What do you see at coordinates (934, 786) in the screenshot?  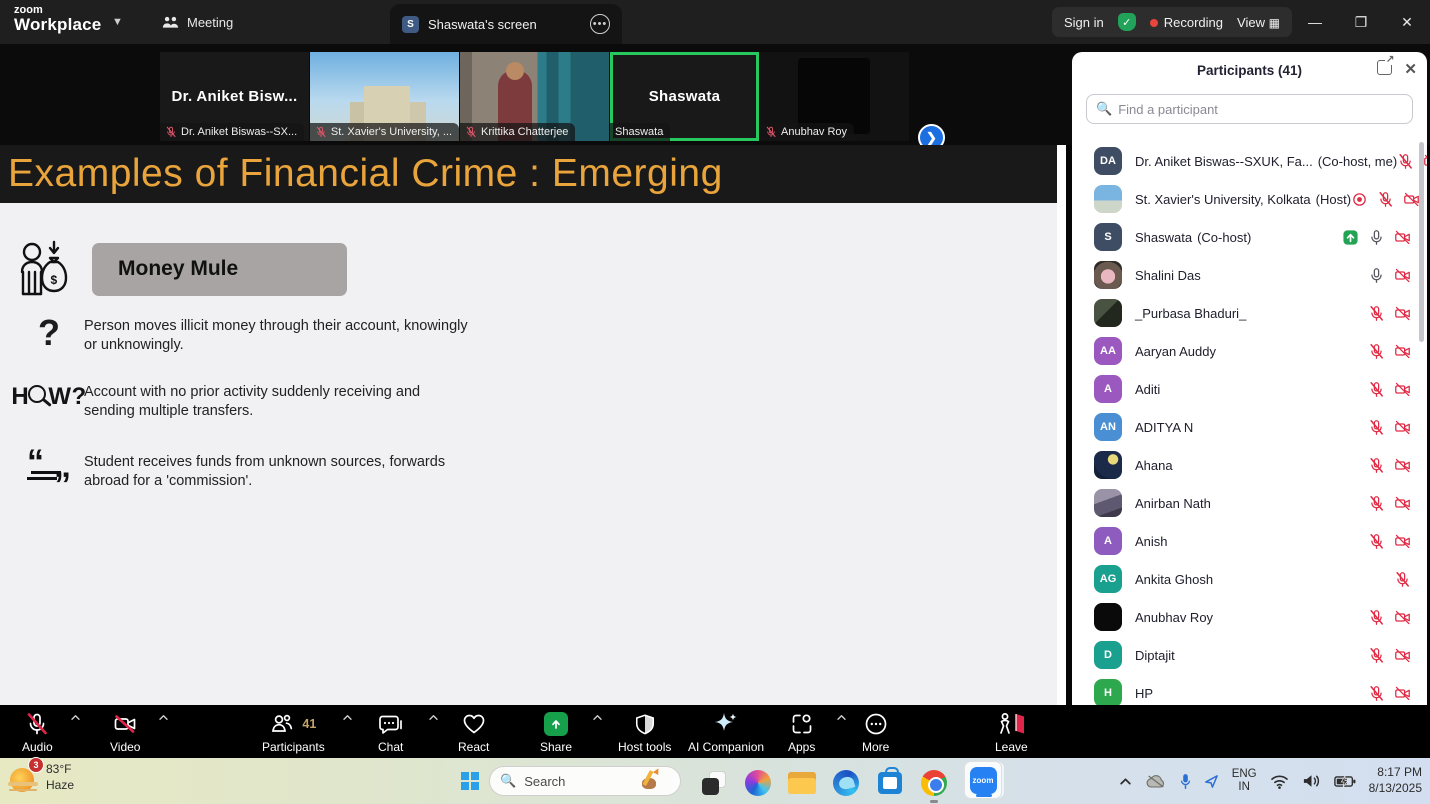 I see `chrome-icon` at bounding box center [934, 786].